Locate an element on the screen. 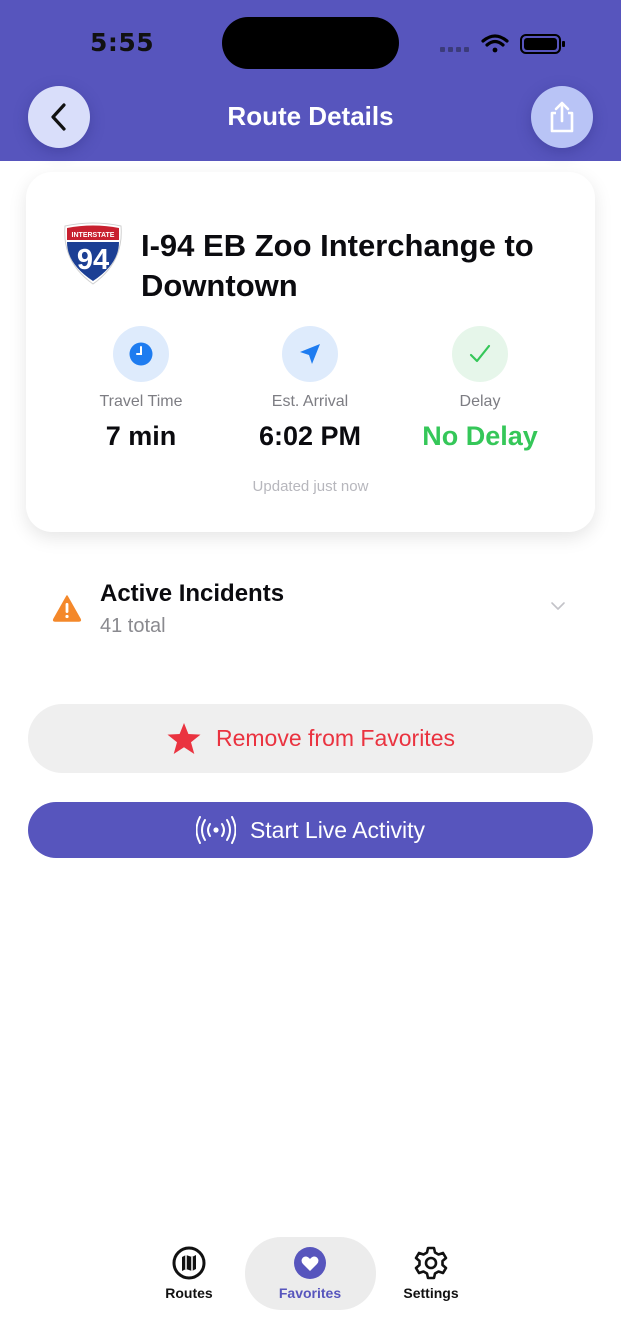  shield-number: 94 is located at coordinates (93, 260).